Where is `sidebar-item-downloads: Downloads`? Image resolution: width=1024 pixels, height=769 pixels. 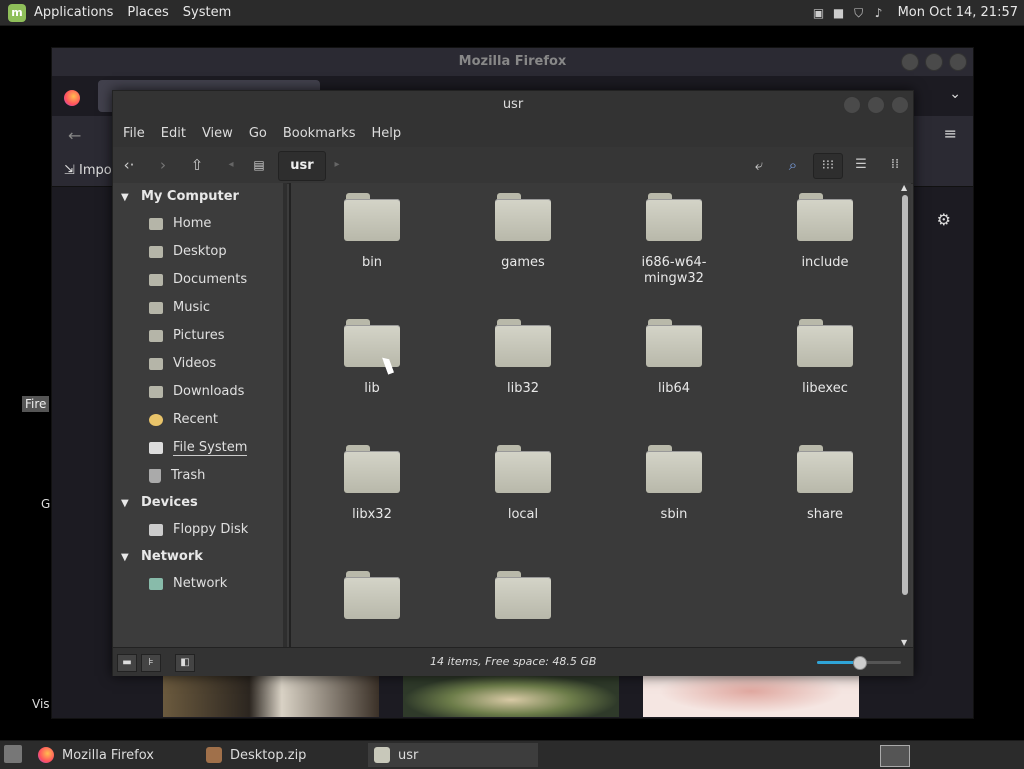
sidebar-item-downloads: Downloads is located at coordinates (196, 391).